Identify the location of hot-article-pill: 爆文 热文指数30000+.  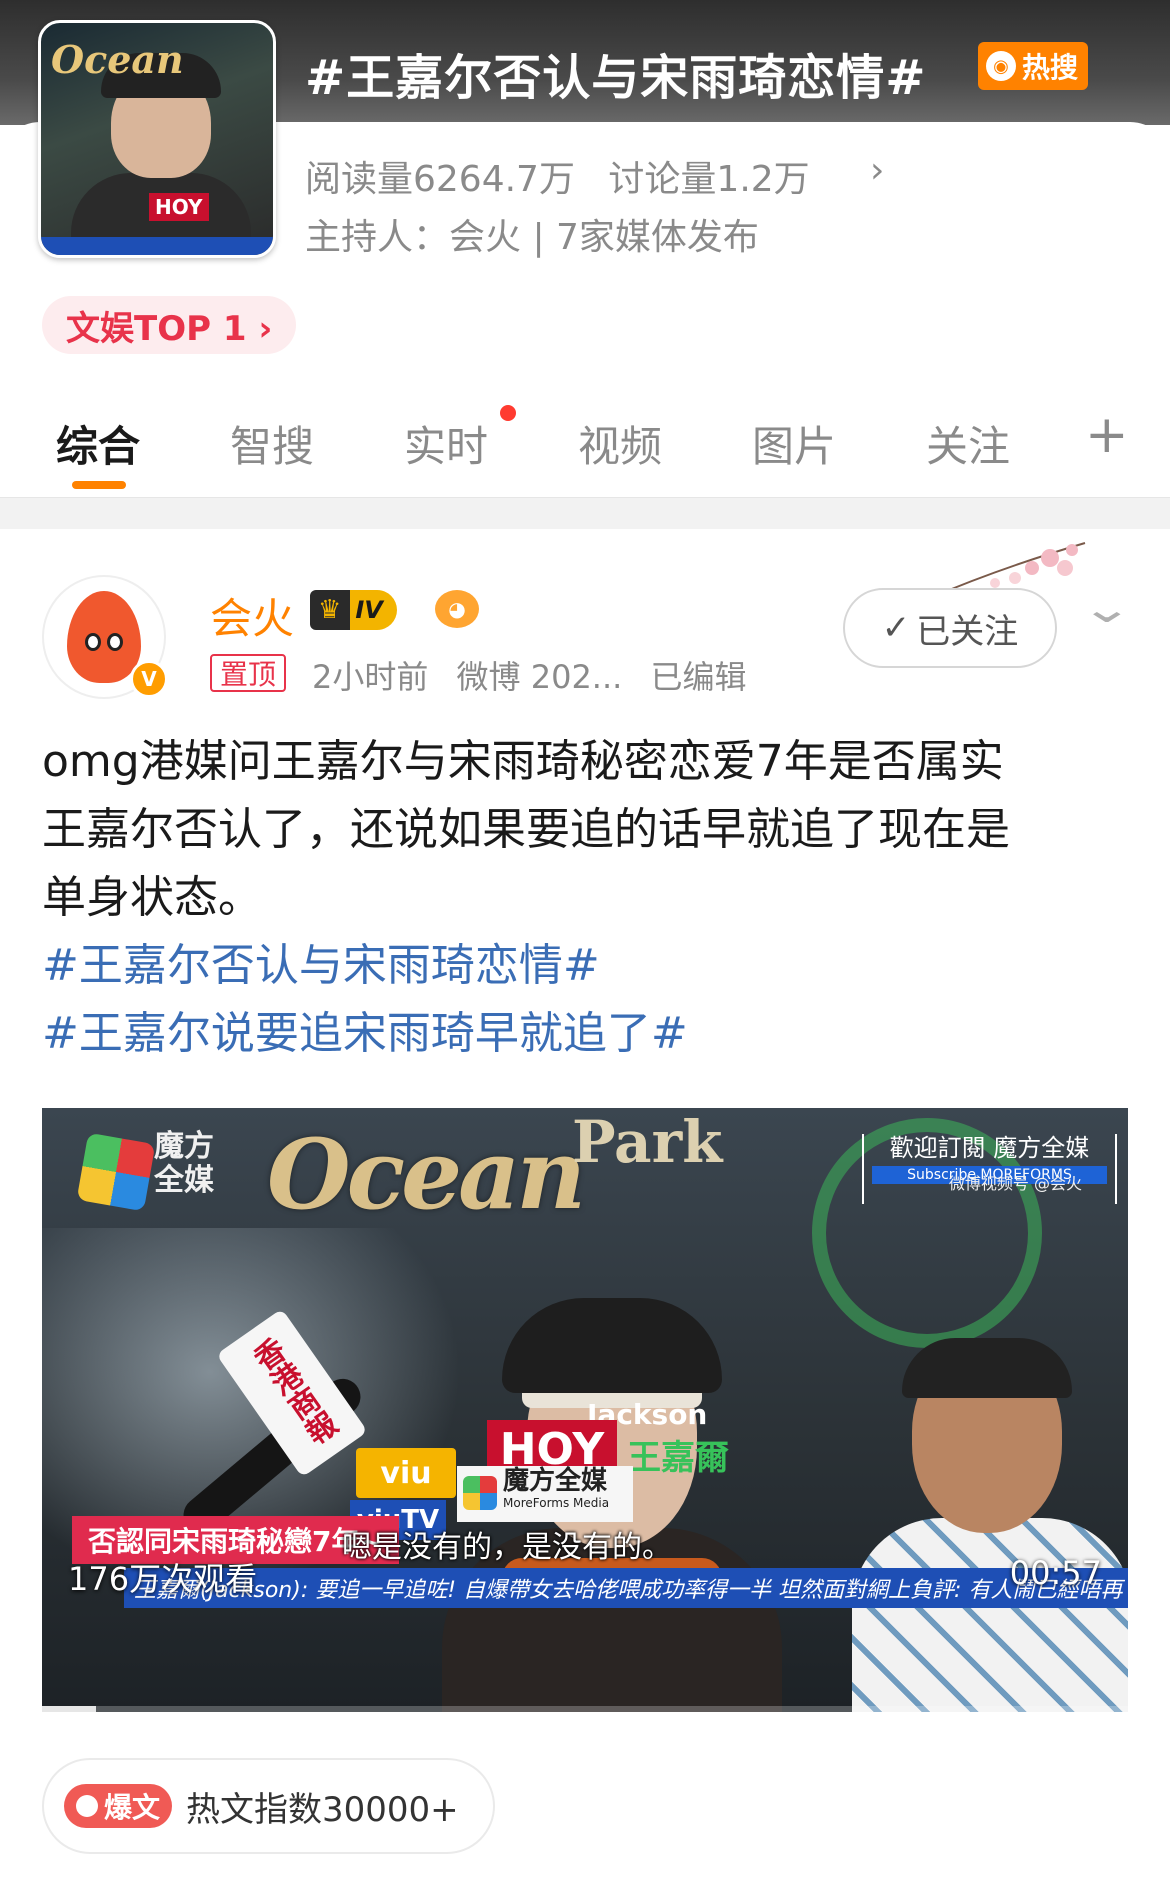
(268, 1806).